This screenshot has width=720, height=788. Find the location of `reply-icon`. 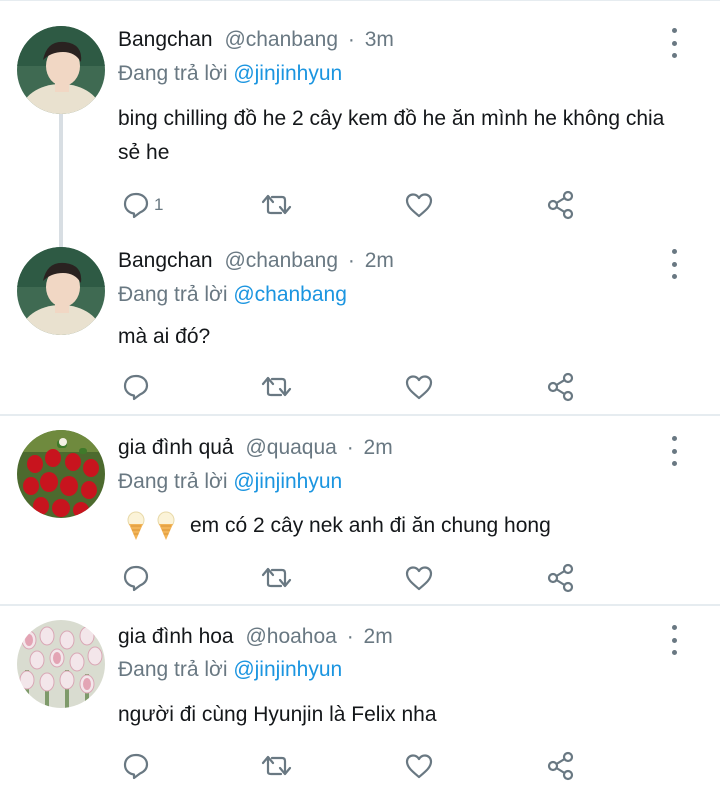

reply-icon is located at coordinates (136, 766).